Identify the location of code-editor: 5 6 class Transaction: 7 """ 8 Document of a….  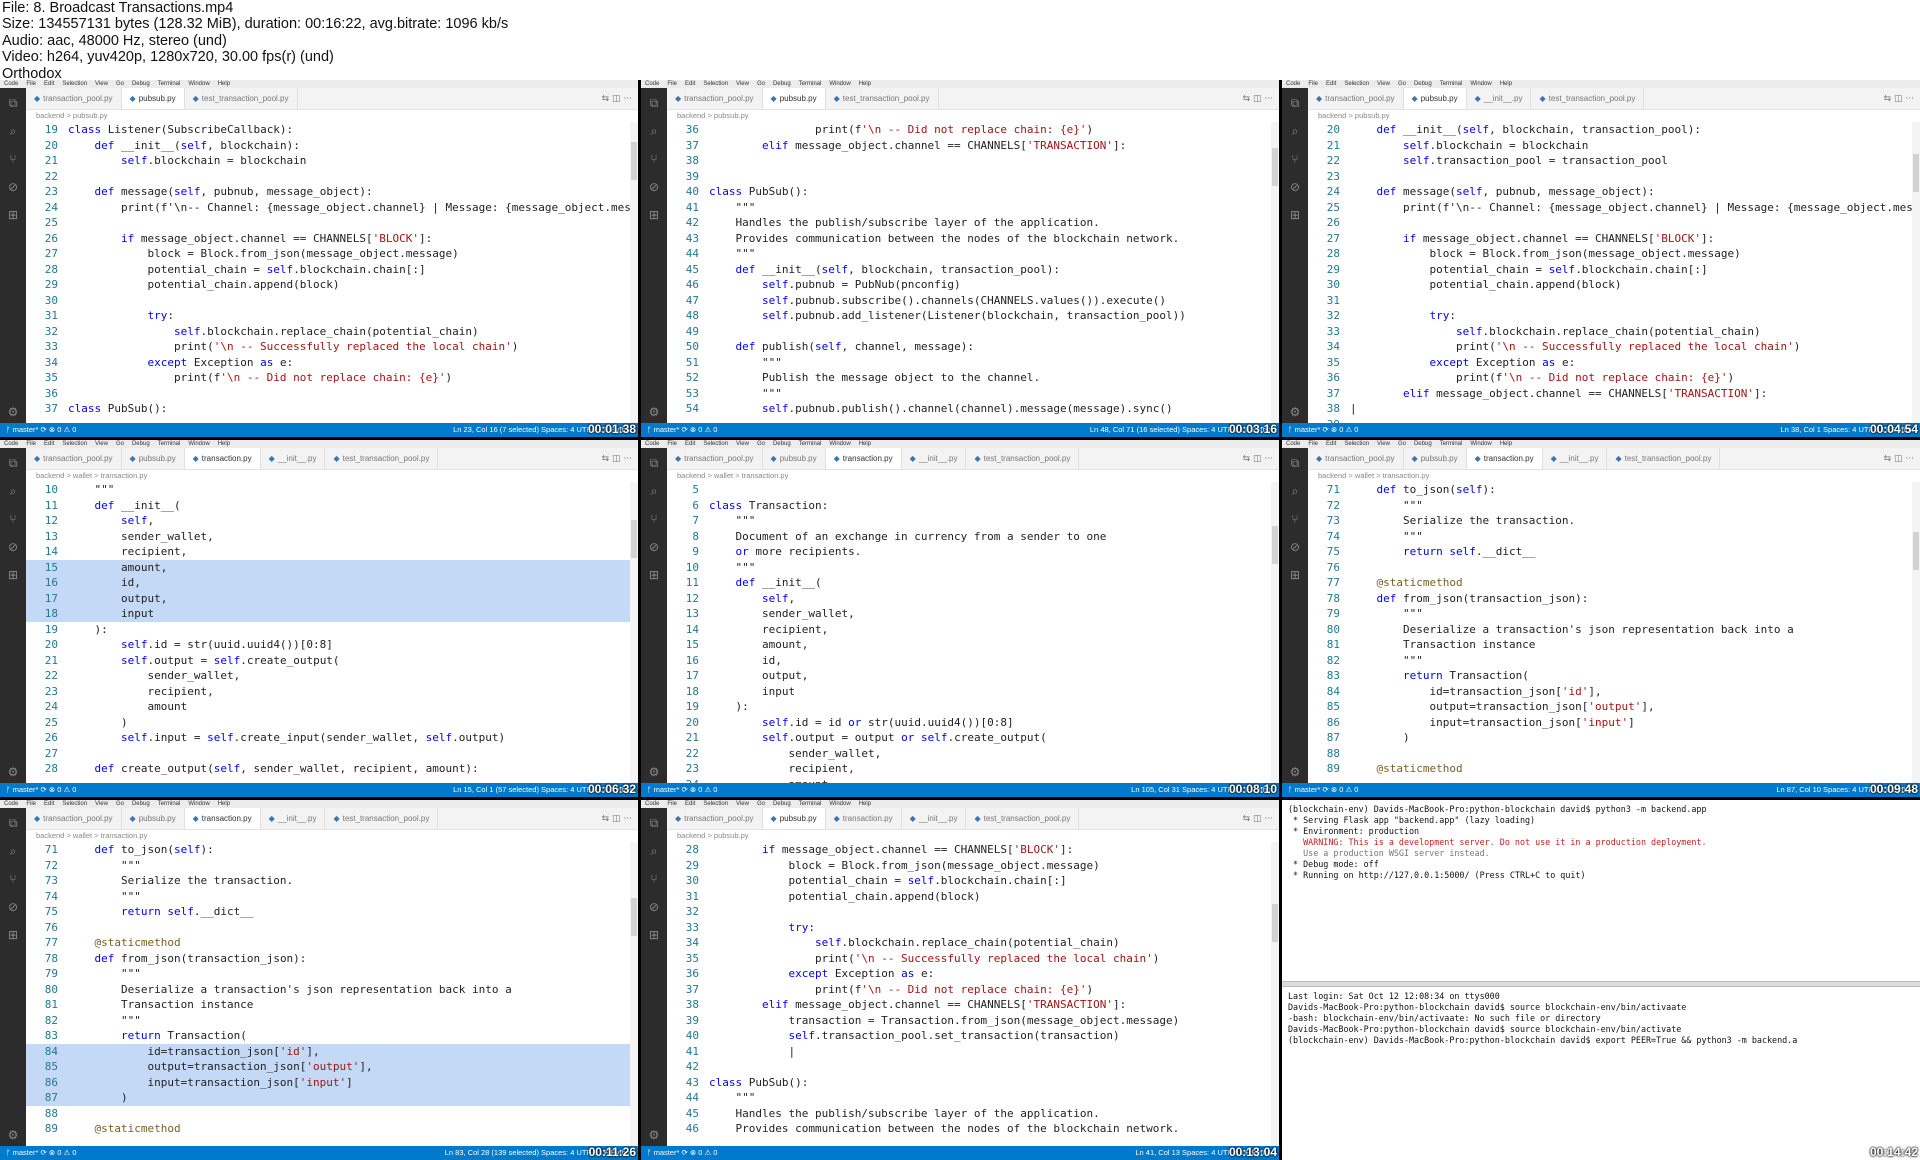
(969, 632).